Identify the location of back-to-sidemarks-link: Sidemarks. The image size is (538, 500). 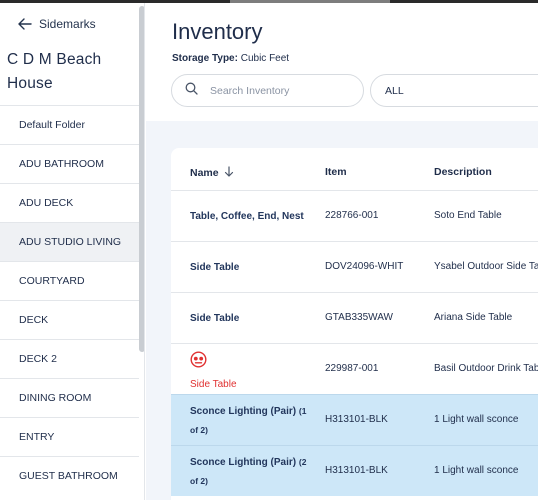
(57, 24).